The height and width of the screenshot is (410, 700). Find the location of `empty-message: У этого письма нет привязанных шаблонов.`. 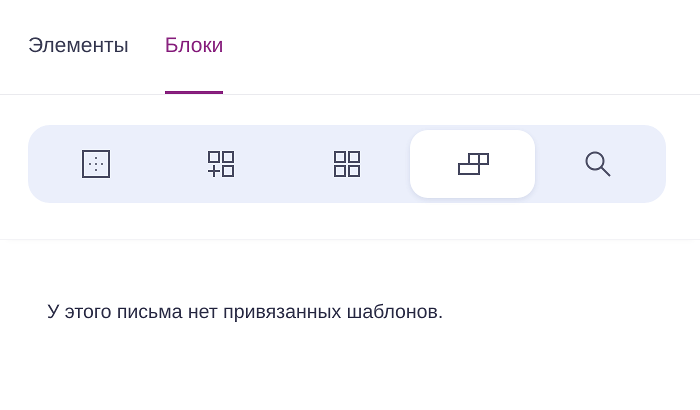

empty-message: У этого письма нет привязанных шаблонов. is located at coordinates (245, 312).